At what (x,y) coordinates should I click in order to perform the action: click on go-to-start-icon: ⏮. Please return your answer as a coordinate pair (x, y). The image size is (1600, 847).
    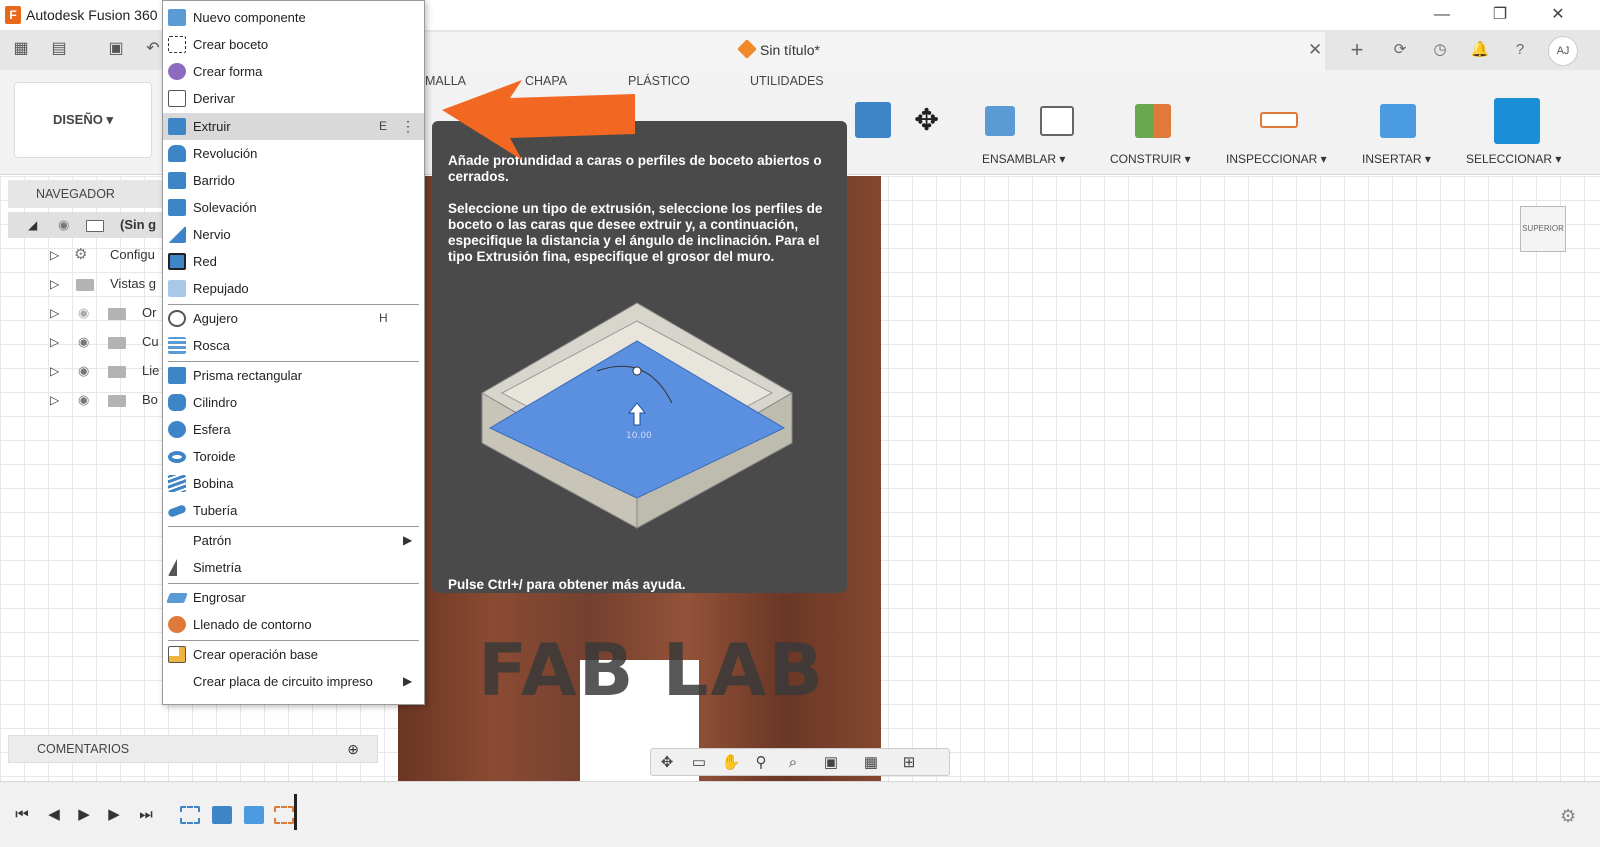
    Looking at the image, I should click on (22, 815).